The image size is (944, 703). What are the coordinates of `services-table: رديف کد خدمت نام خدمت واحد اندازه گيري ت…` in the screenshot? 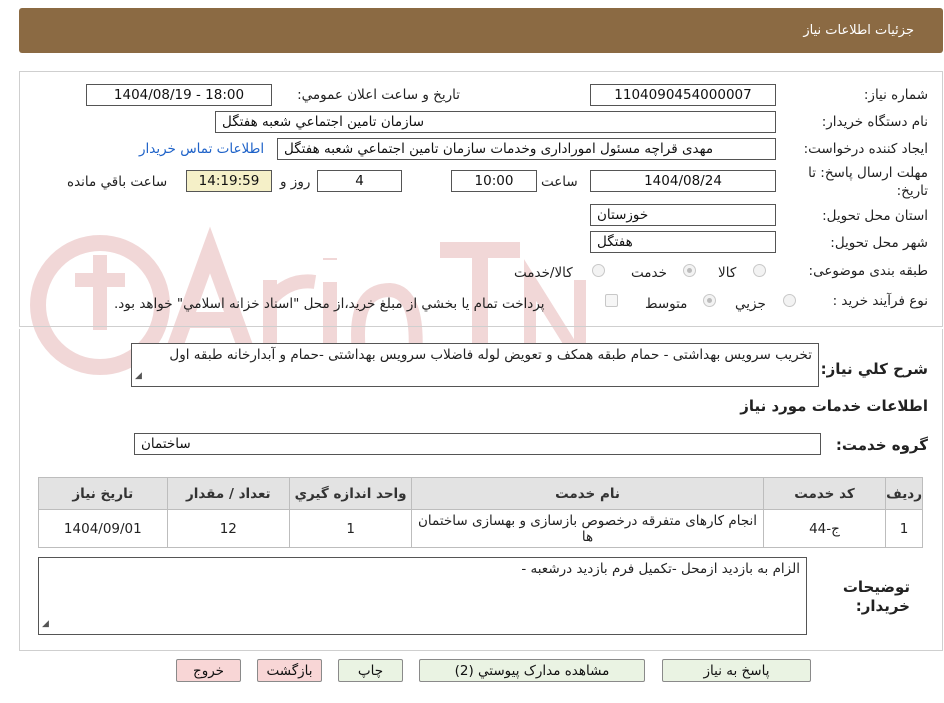 It's located at (480, 512).